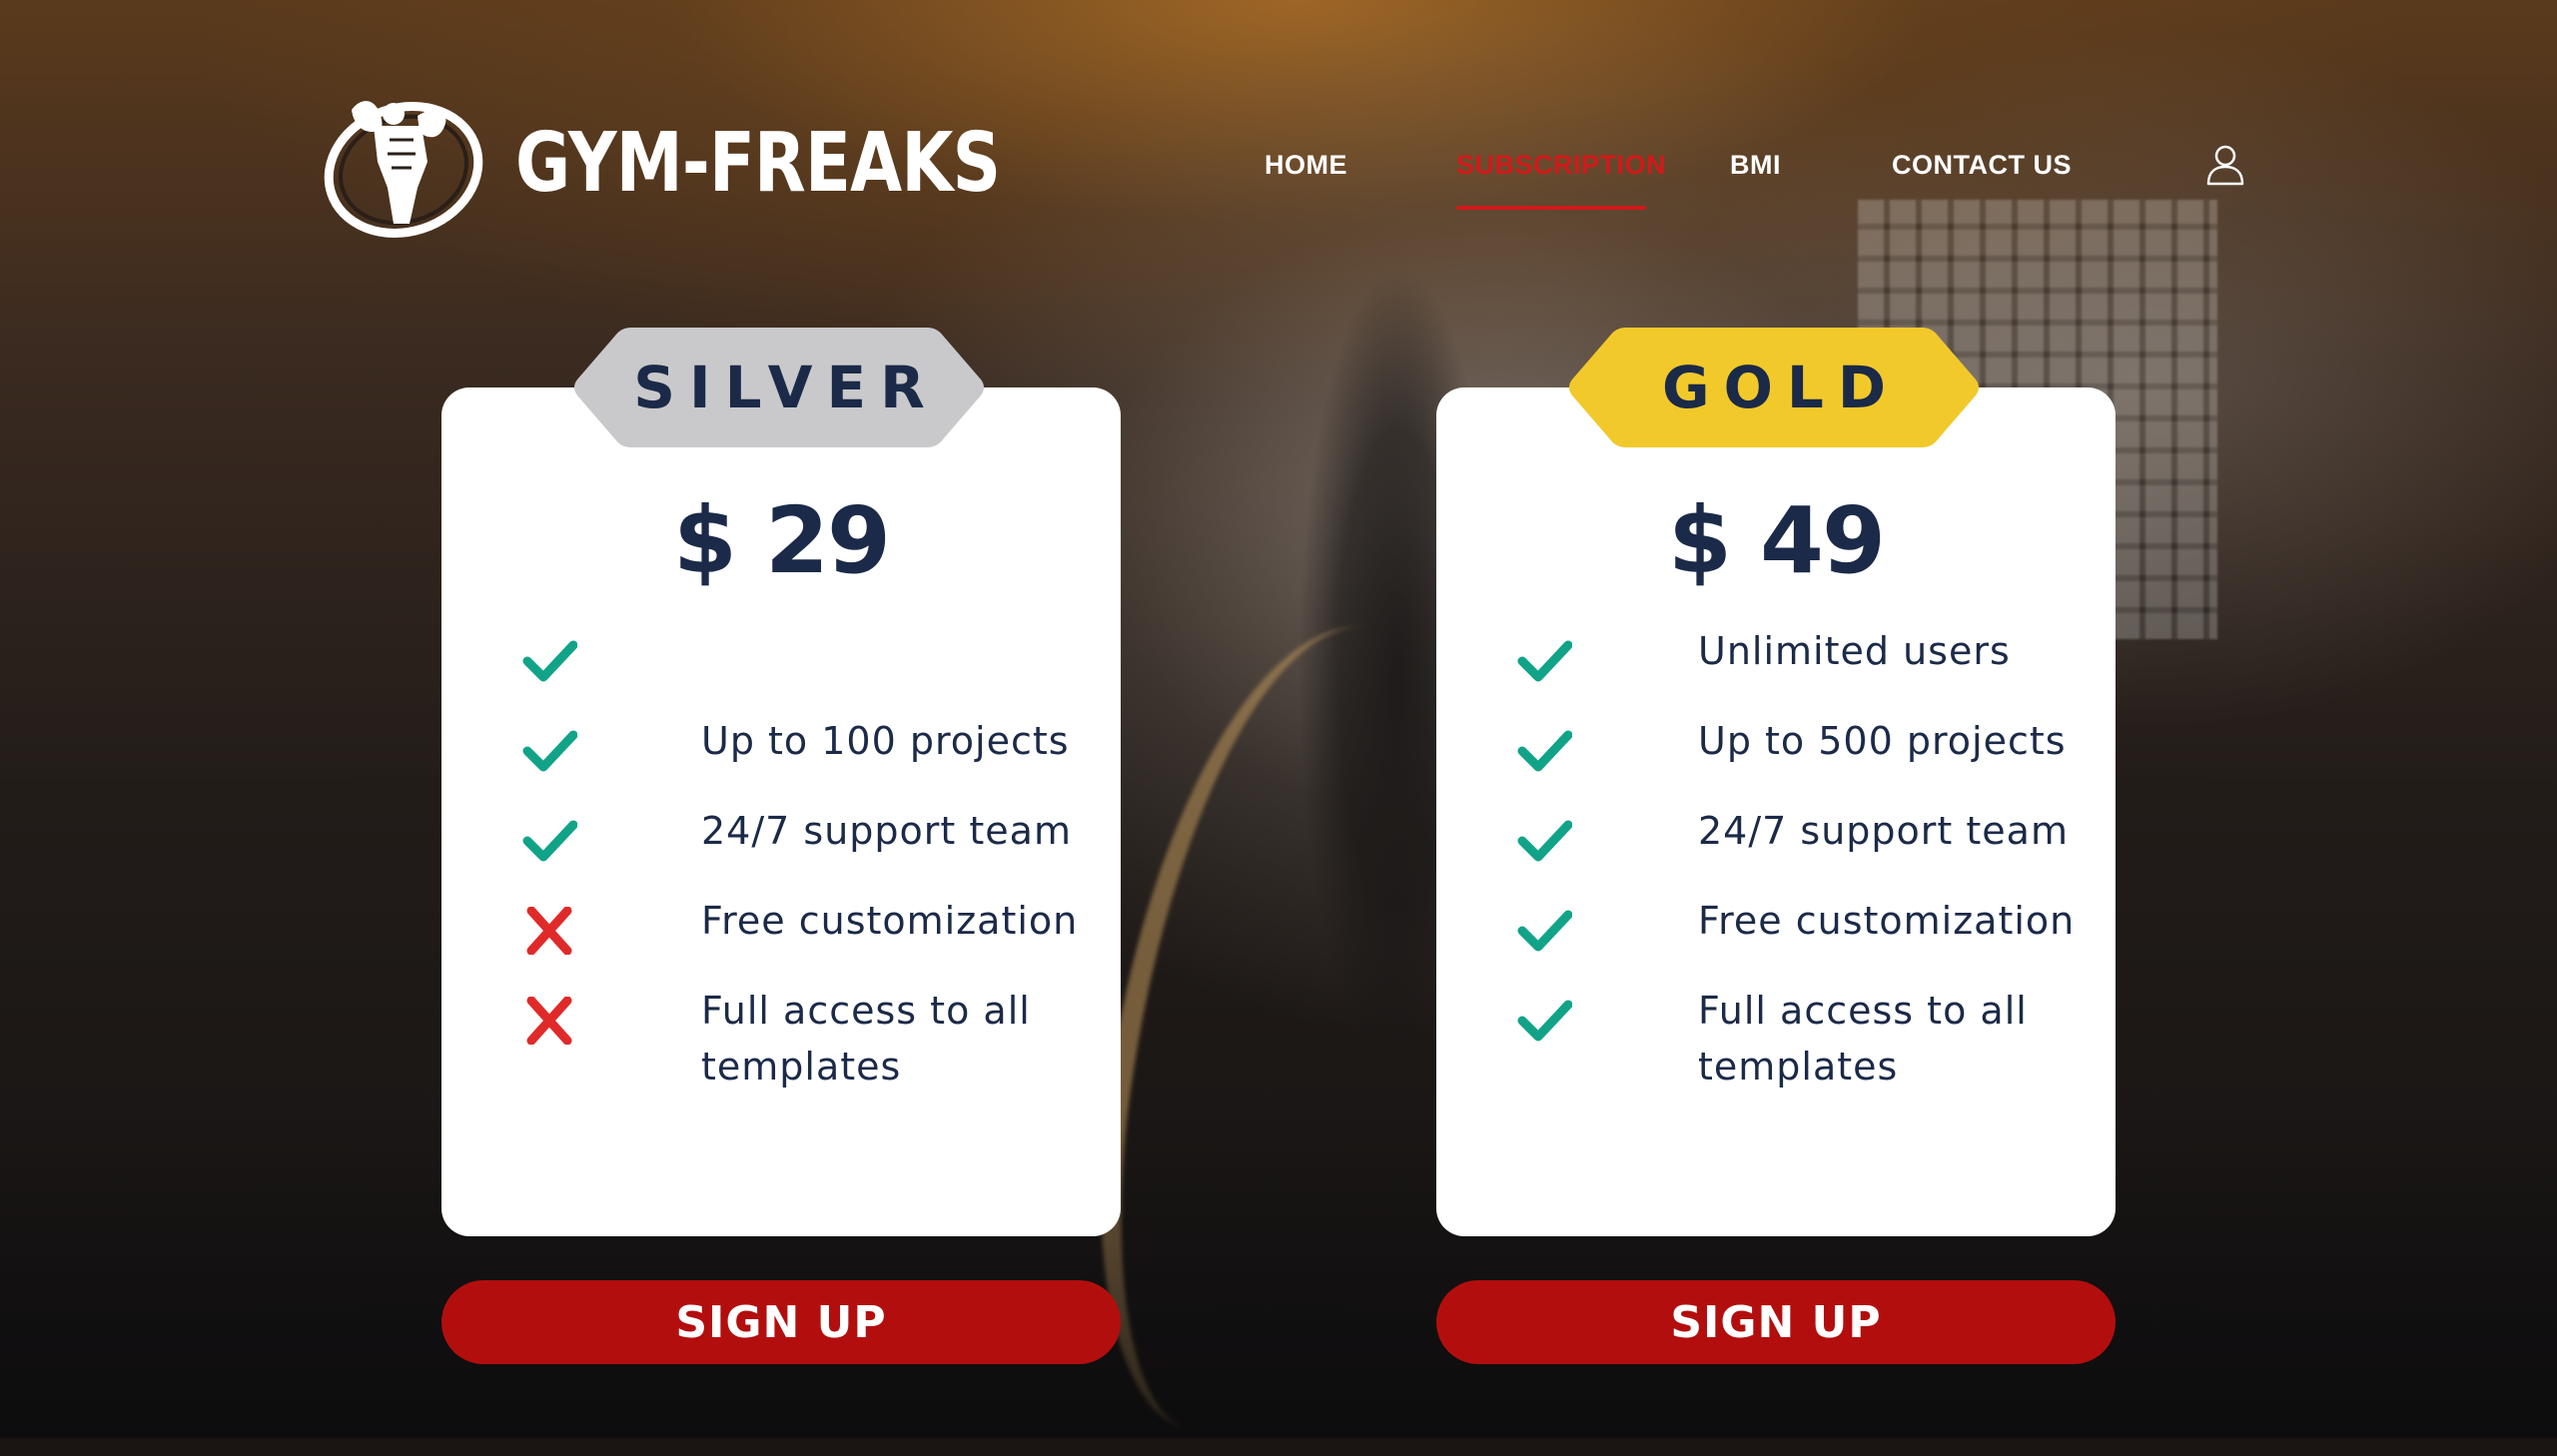 This screenshot has width=2557, height=1456. What do you see at coordinates (2225, 165) in the screenshot?
I see `user-icon` at bounding box center [2225, 165].